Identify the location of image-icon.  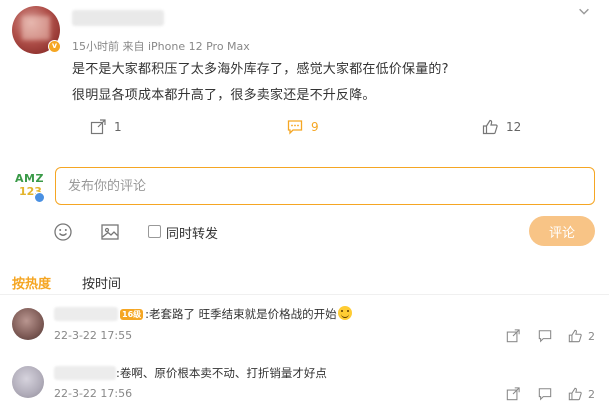
(110, 232).